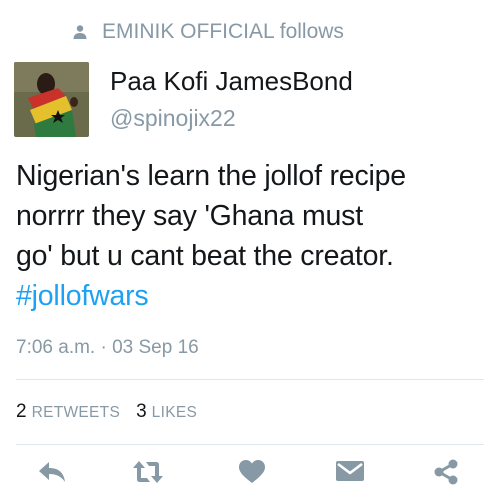  What do you see at coordinates (223, 31) in the screenshot?
I see `social-context-text: EMINIK OFFICIAL follows` at bounding box center [223, 31].